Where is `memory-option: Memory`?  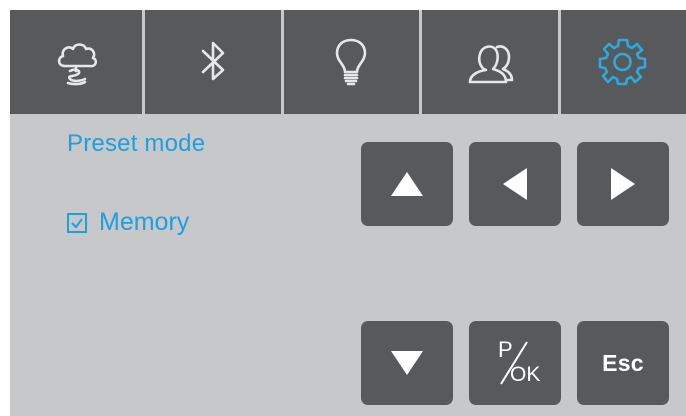 memory-option: Memory is located at coordinates (128, 222).